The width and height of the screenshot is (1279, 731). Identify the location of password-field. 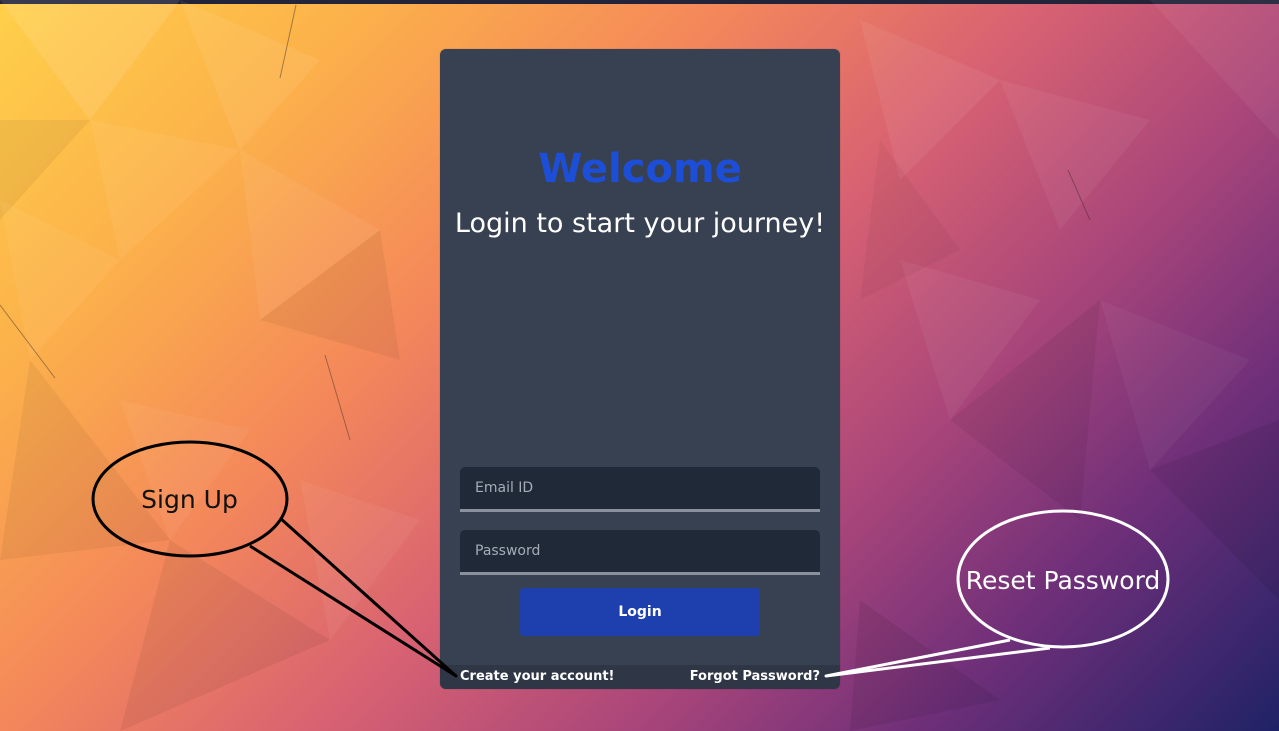
(640, 552).